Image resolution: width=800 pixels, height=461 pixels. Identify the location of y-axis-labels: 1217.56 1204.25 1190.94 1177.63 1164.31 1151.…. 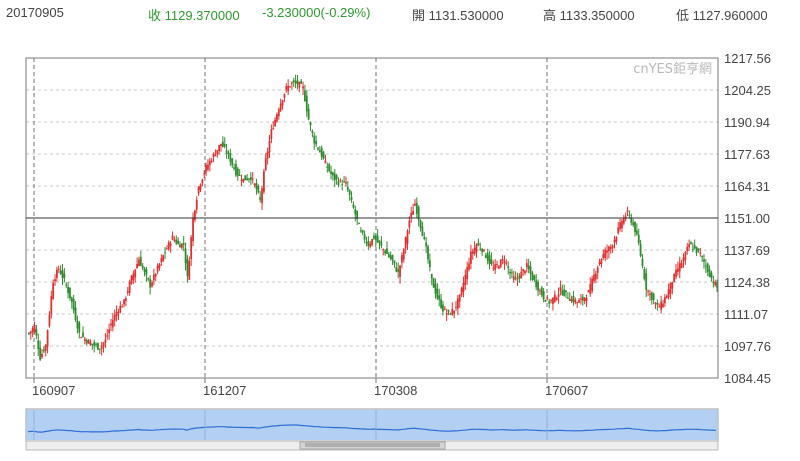
(747, 218).